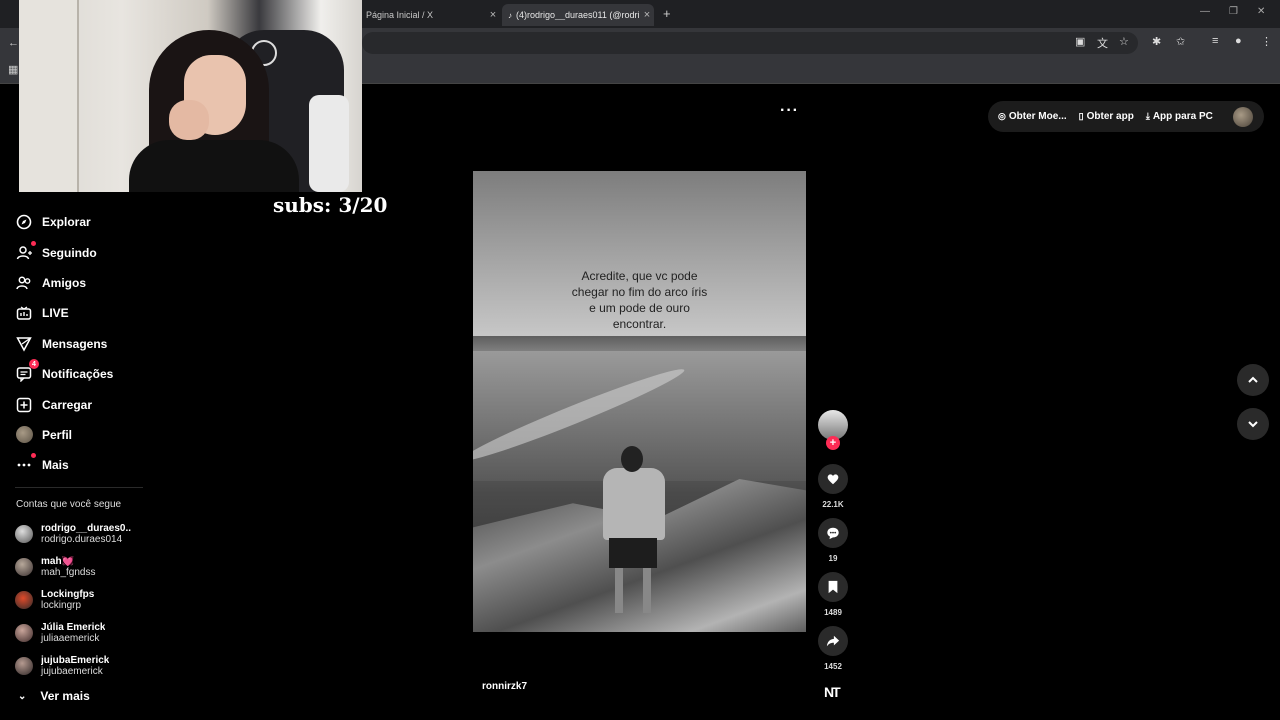  Describe the element at coordinates (68, 594) in the screenshot. I see `account-name: Lockingfps` at that location.